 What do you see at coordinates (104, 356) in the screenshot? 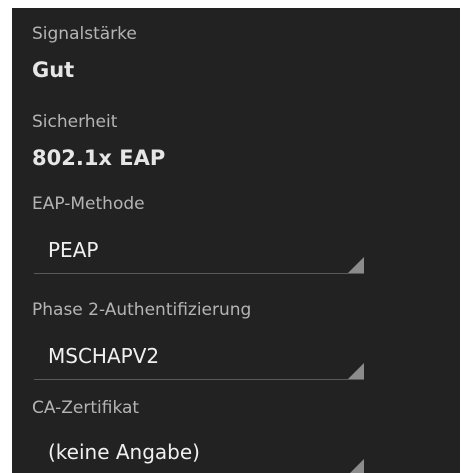
I see `phase2-auth-selected-value: MSCHAPV2` at bounding box center [104, 356].